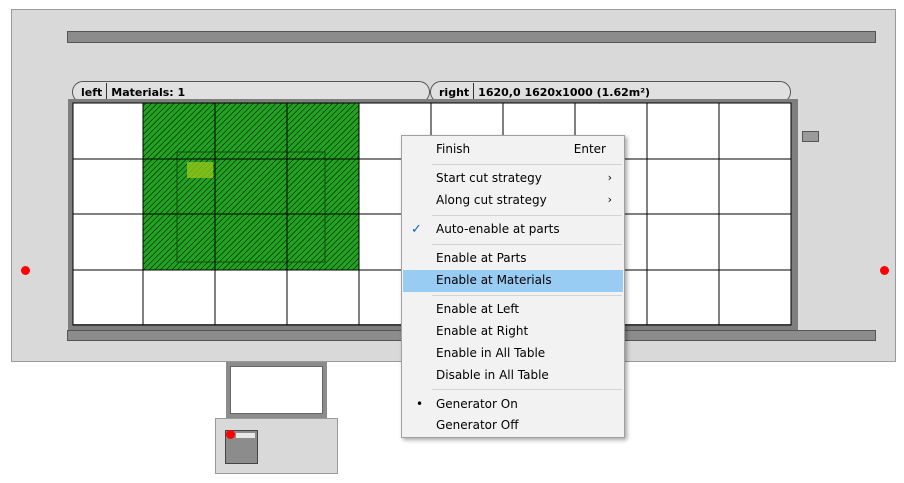 The height and width of the screenshot is (483, 904). I want to click on menu-item-start-cut-strategy: Start cut strategy ›, so click(513, 179).